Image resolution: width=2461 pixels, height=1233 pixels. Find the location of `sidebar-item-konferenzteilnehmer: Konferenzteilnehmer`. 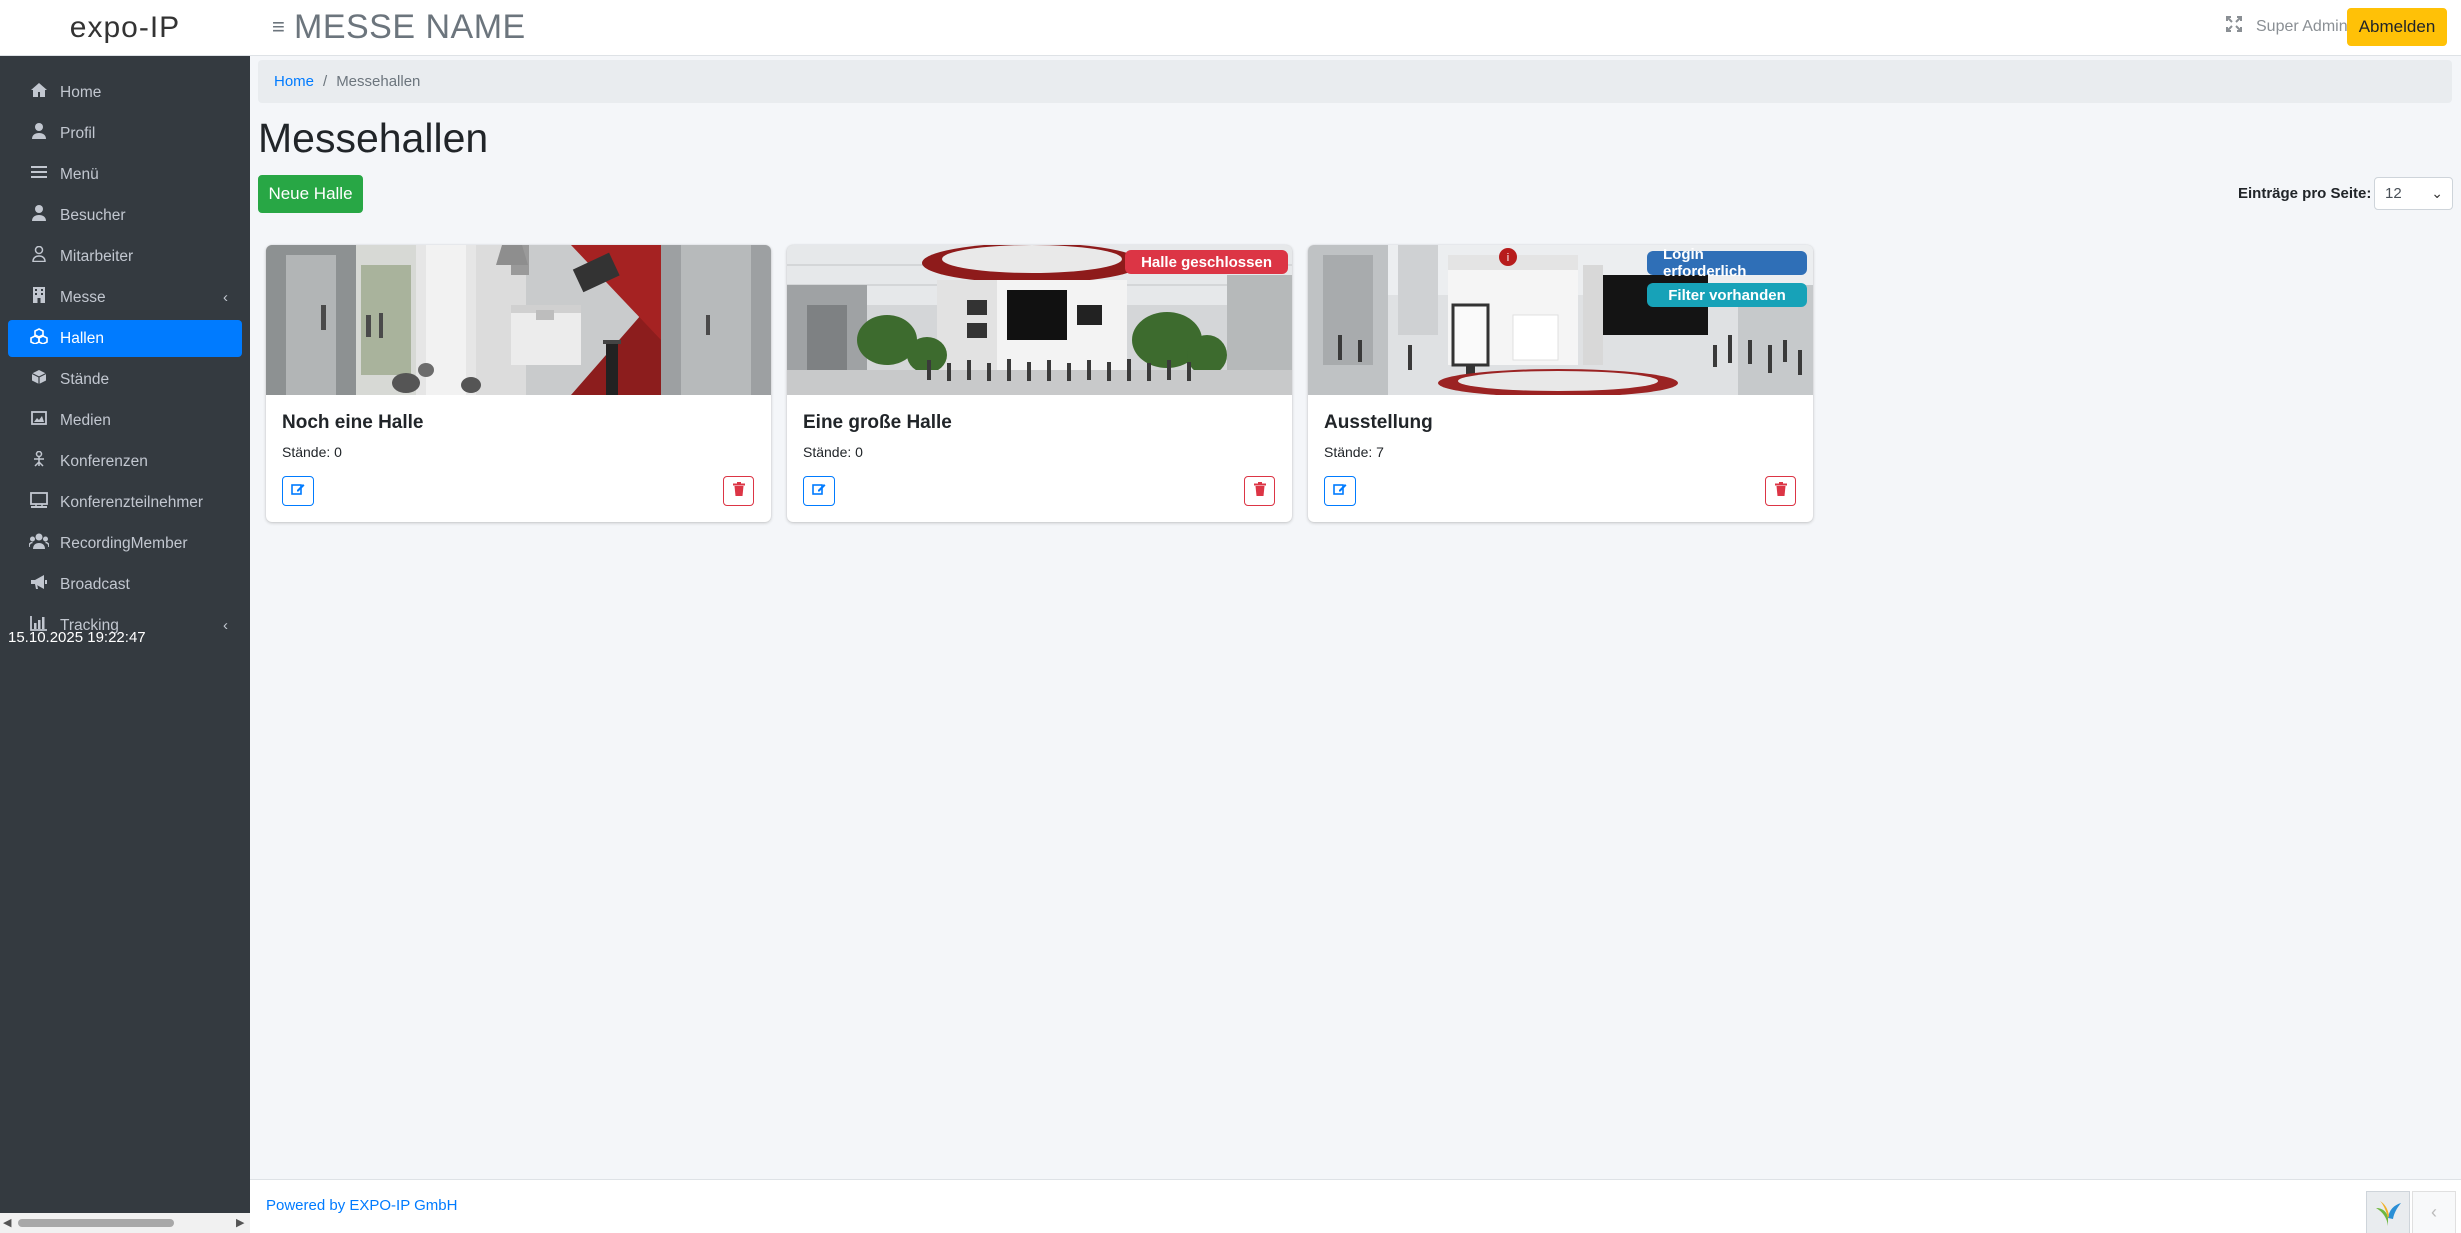

sidebar-item-konferenzteilnehmer: Konferenzteilnehmer is located at coordinates (125, 502).